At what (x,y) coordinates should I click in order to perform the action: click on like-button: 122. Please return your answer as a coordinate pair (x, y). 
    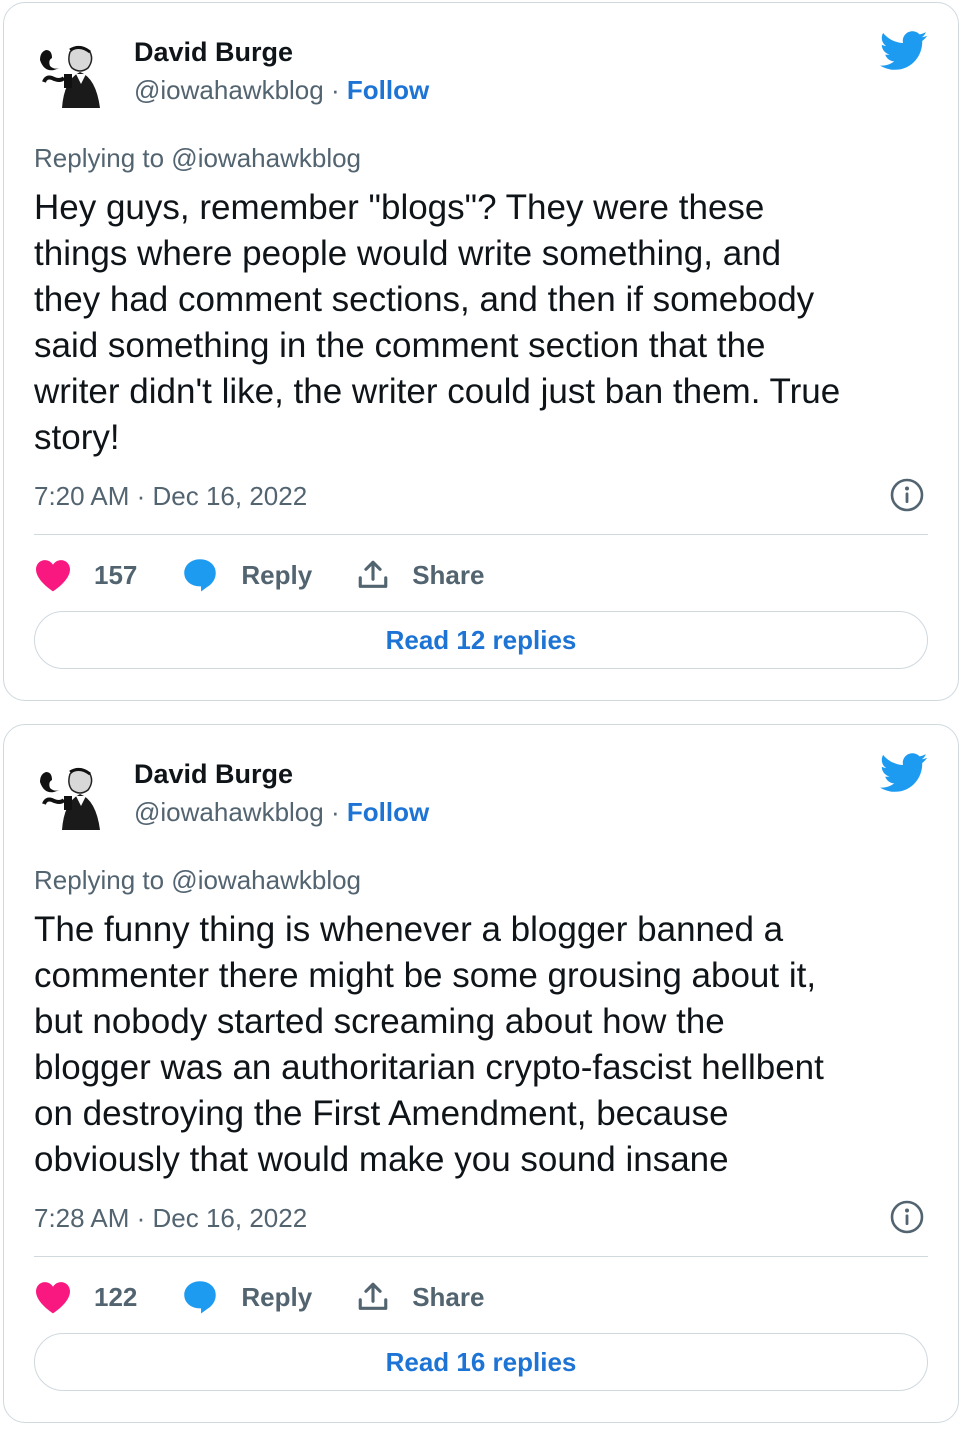
    Looking at the image, I should click on (85, 1297).